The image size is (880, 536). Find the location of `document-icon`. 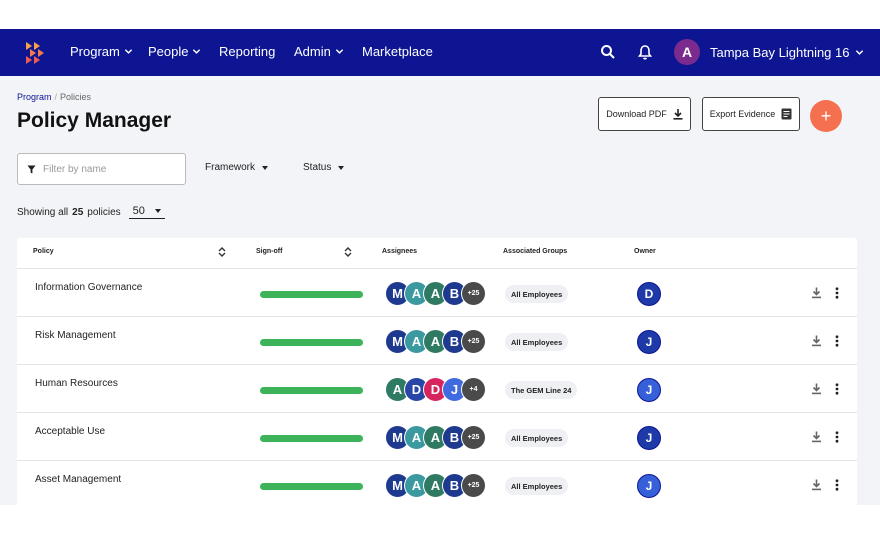

document-icon is located at coordinates (786, 114).